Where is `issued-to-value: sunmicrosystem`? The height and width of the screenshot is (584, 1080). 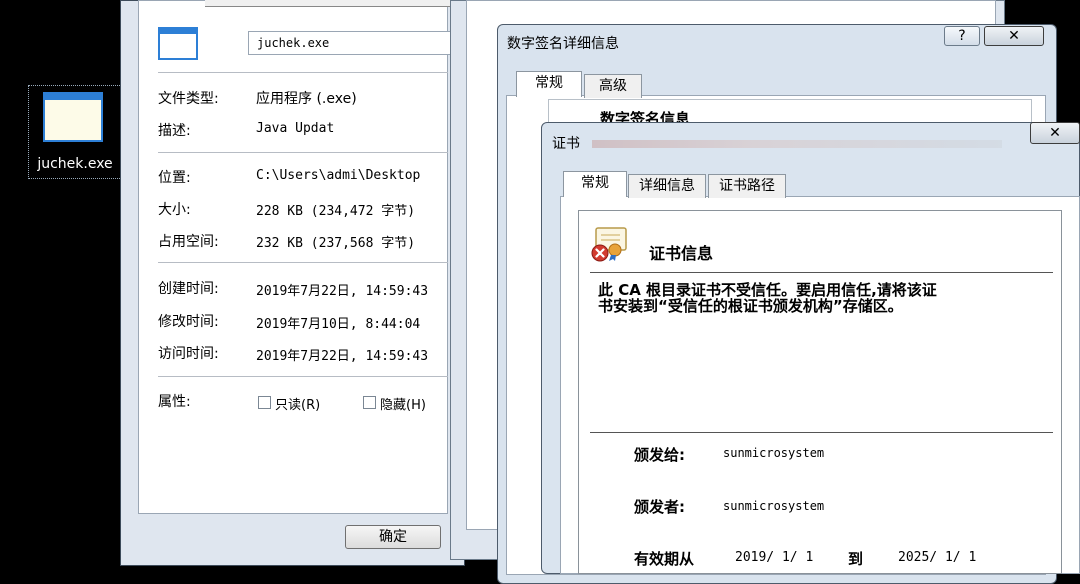
issued-to-value: sunmicrosystem is located at coordinates (774, 453).